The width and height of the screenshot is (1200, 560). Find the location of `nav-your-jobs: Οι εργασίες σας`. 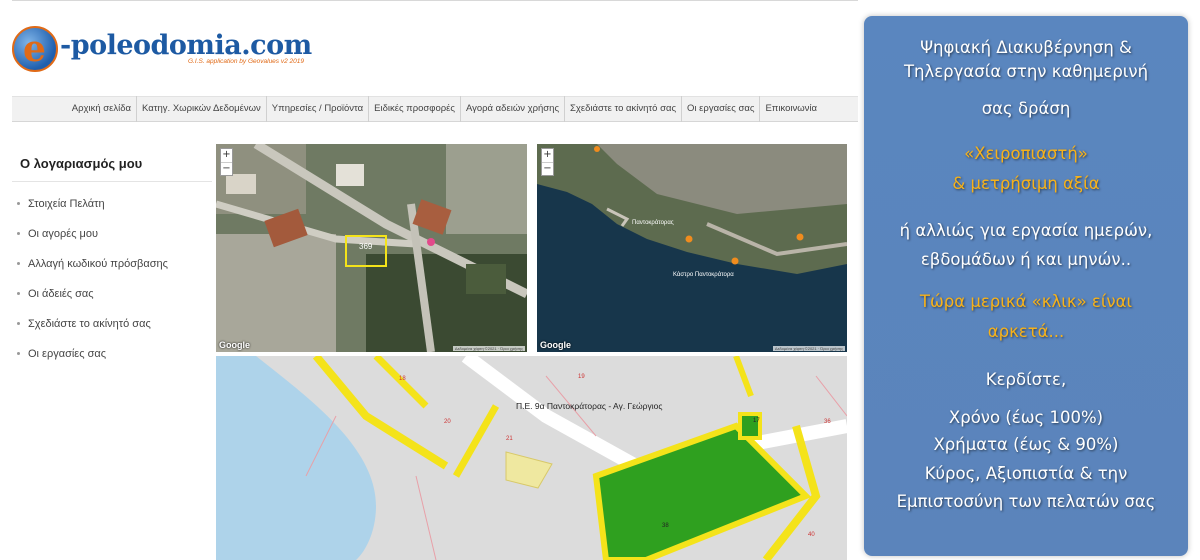

nav-your-jobs: Οι εργασίες σας is located at coordinates (720, 109).